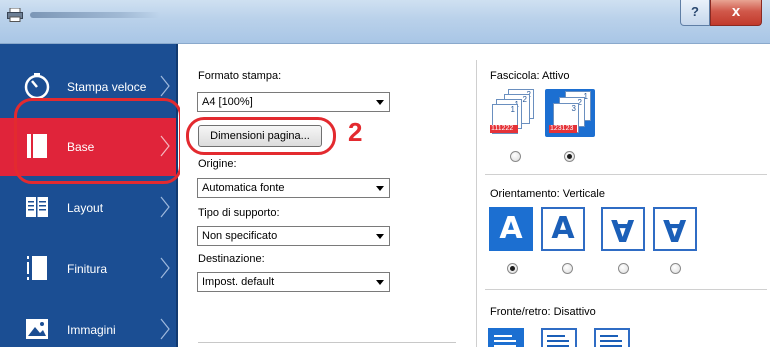 The width and height of the screenshot is (770, 347). I want to click on sidebar-item-immagini: Immagini, so click(88, 324).